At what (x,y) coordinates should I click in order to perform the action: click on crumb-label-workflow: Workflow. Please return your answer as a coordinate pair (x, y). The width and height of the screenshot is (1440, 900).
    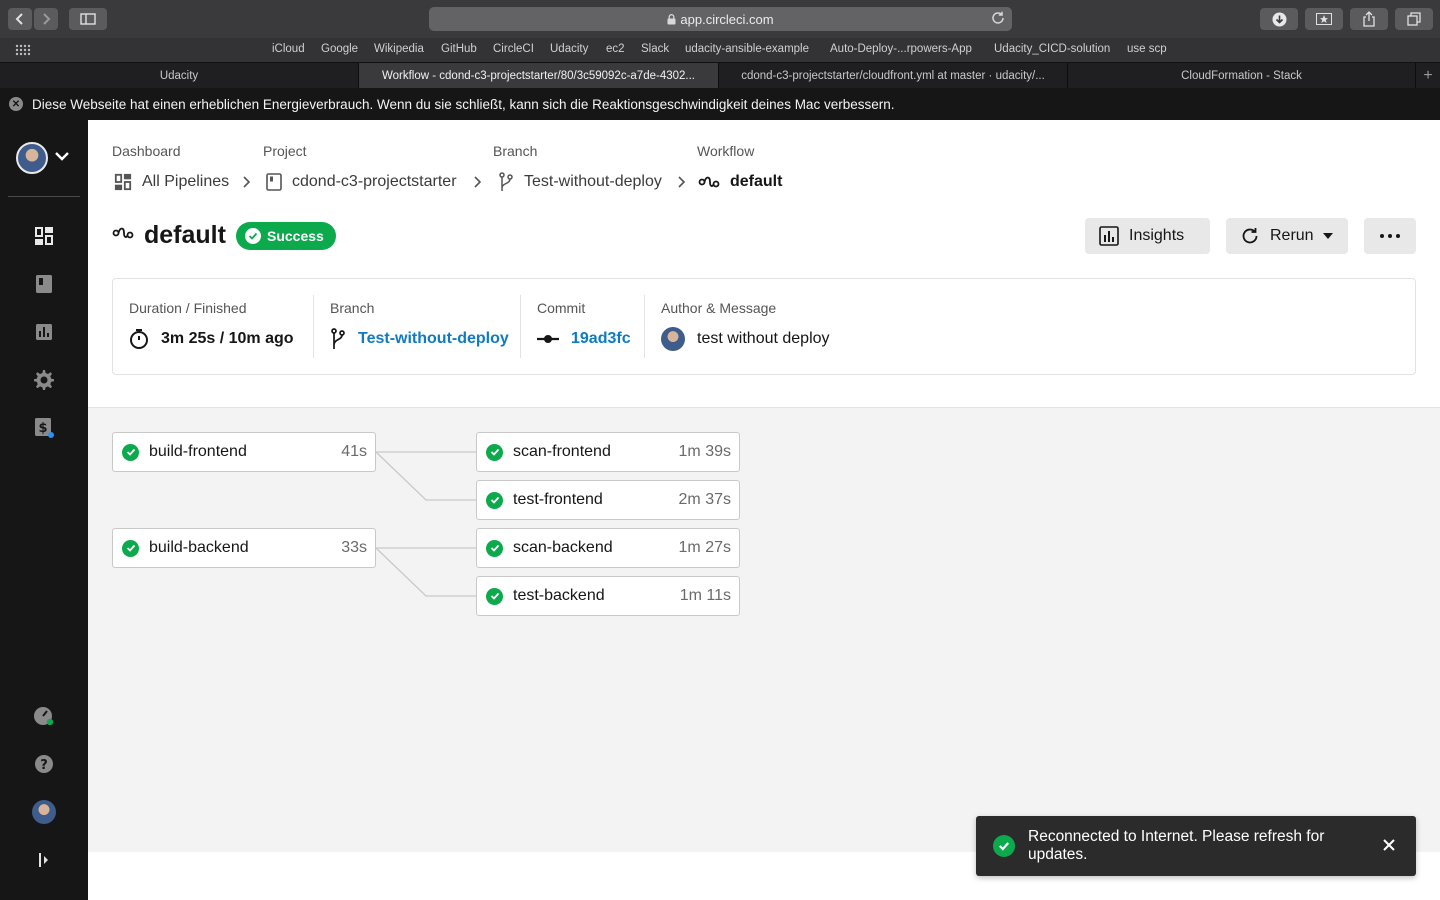
    Looking at the image, I should click on (726, 151).